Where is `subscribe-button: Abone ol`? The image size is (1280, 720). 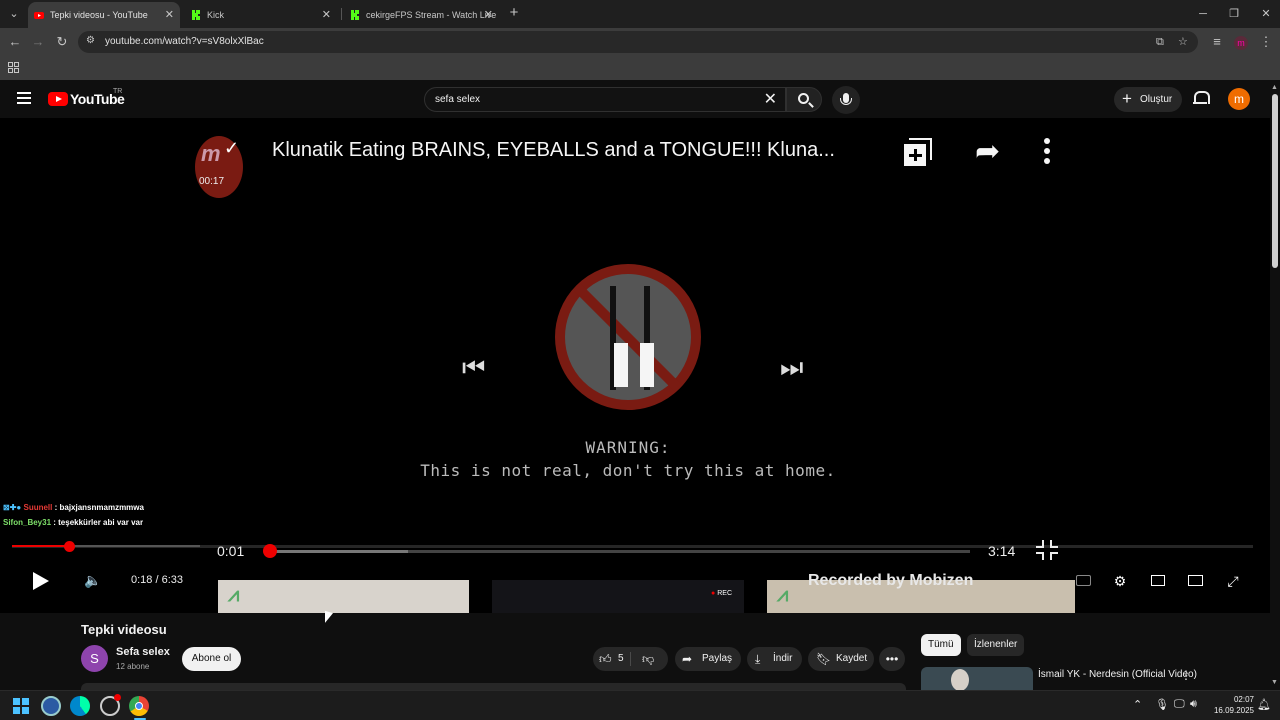
subscribe-button: Abone ol is located at coordinates (211, 659).